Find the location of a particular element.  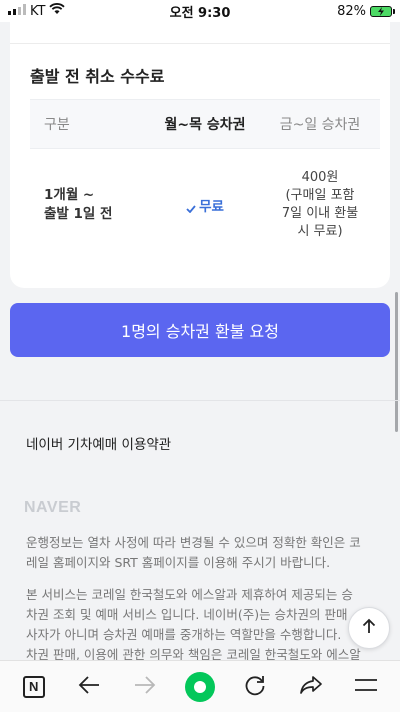

section-divider is located at coordinates (200, 400).